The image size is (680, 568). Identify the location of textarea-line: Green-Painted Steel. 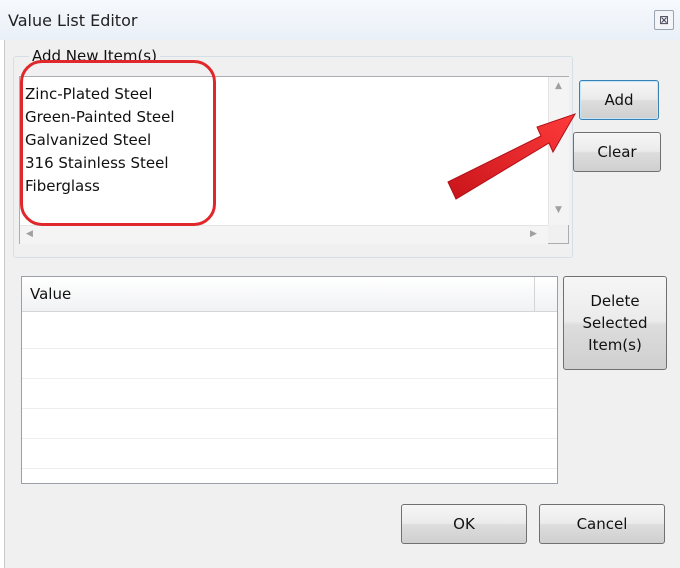
(100, 117).